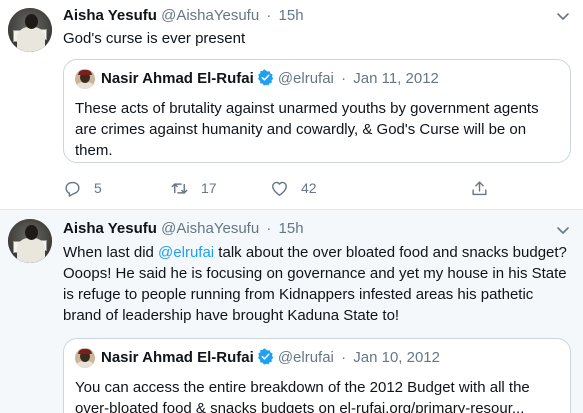 The image size is (583, 413). What do you see at coordinates (186, 252) in the screenshot?
I see `mention-link: @elrufai` at bounding box center [186, 252].